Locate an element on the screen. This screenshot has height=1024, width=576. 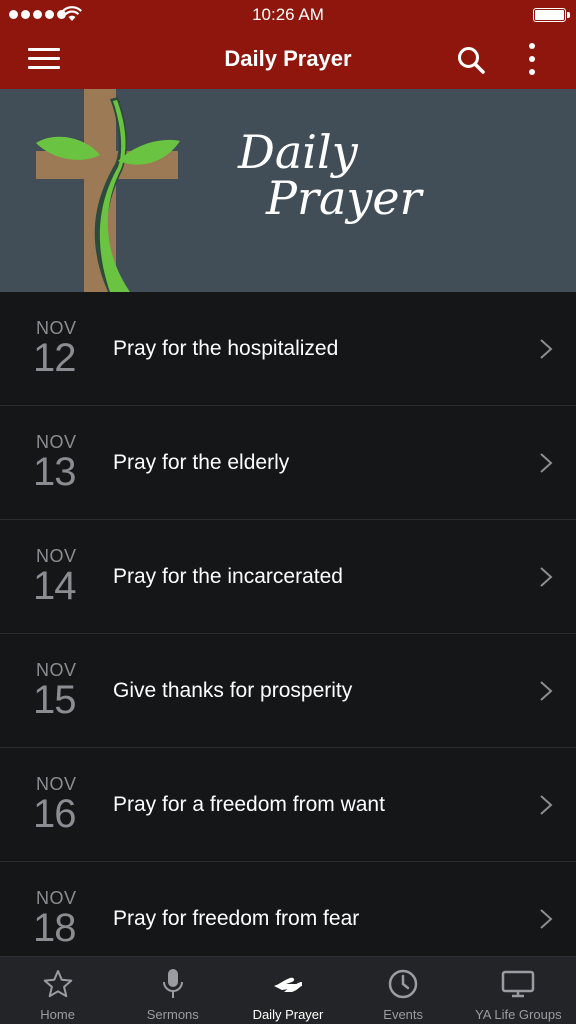
tab-home: Home is located at coordinates (57, 990).